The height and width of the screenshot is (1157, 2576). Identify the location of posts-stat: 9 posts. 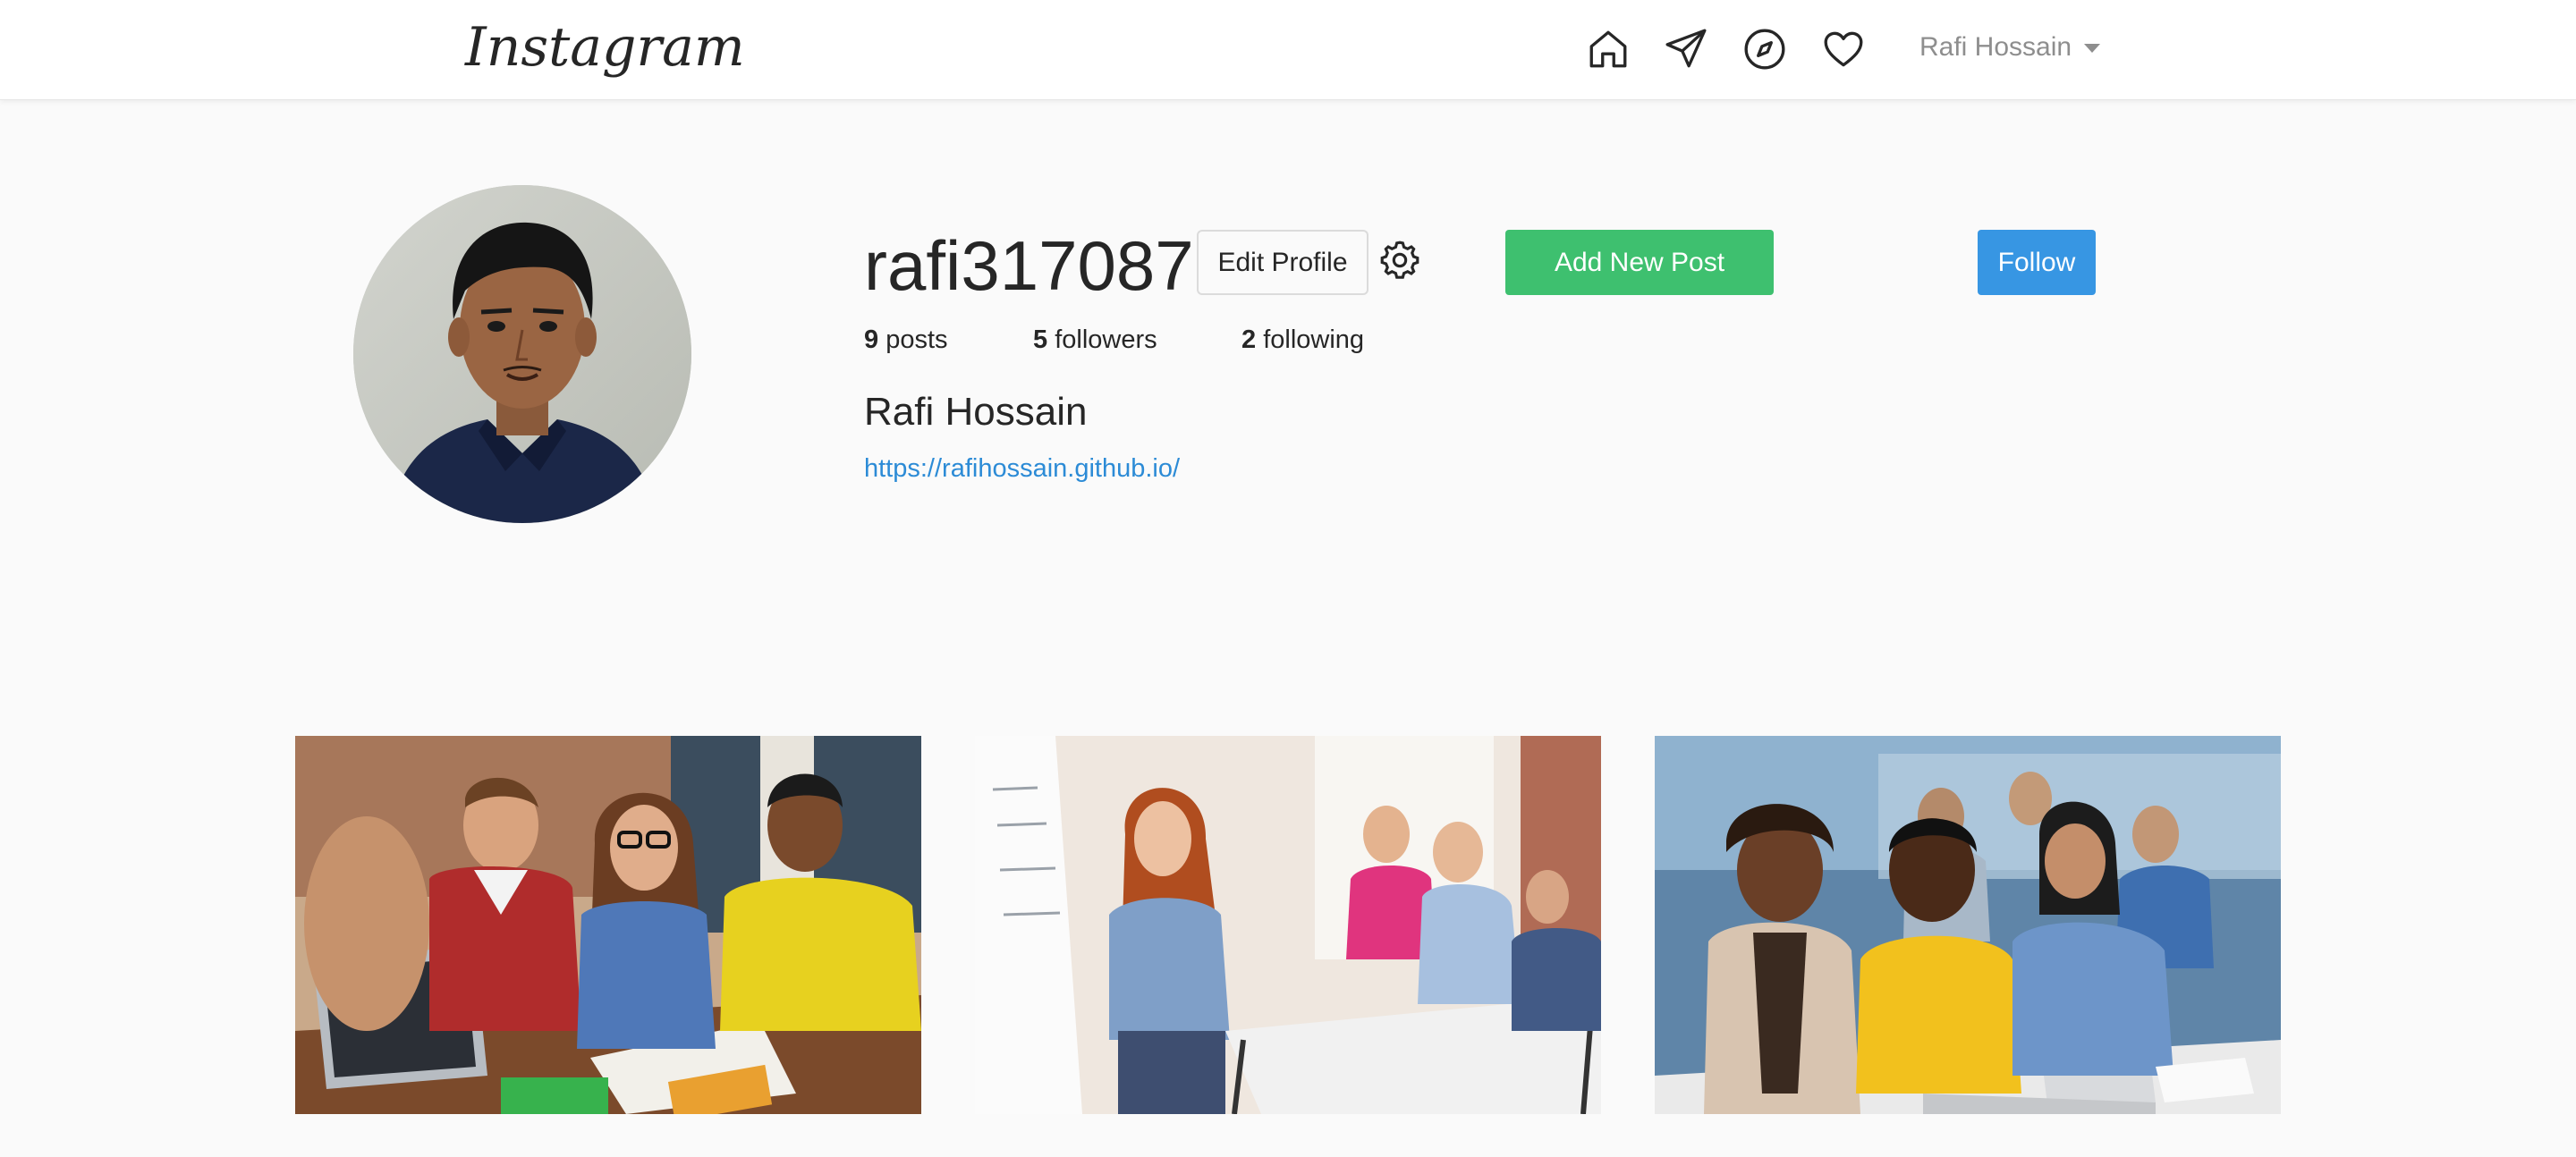
(906, 340).